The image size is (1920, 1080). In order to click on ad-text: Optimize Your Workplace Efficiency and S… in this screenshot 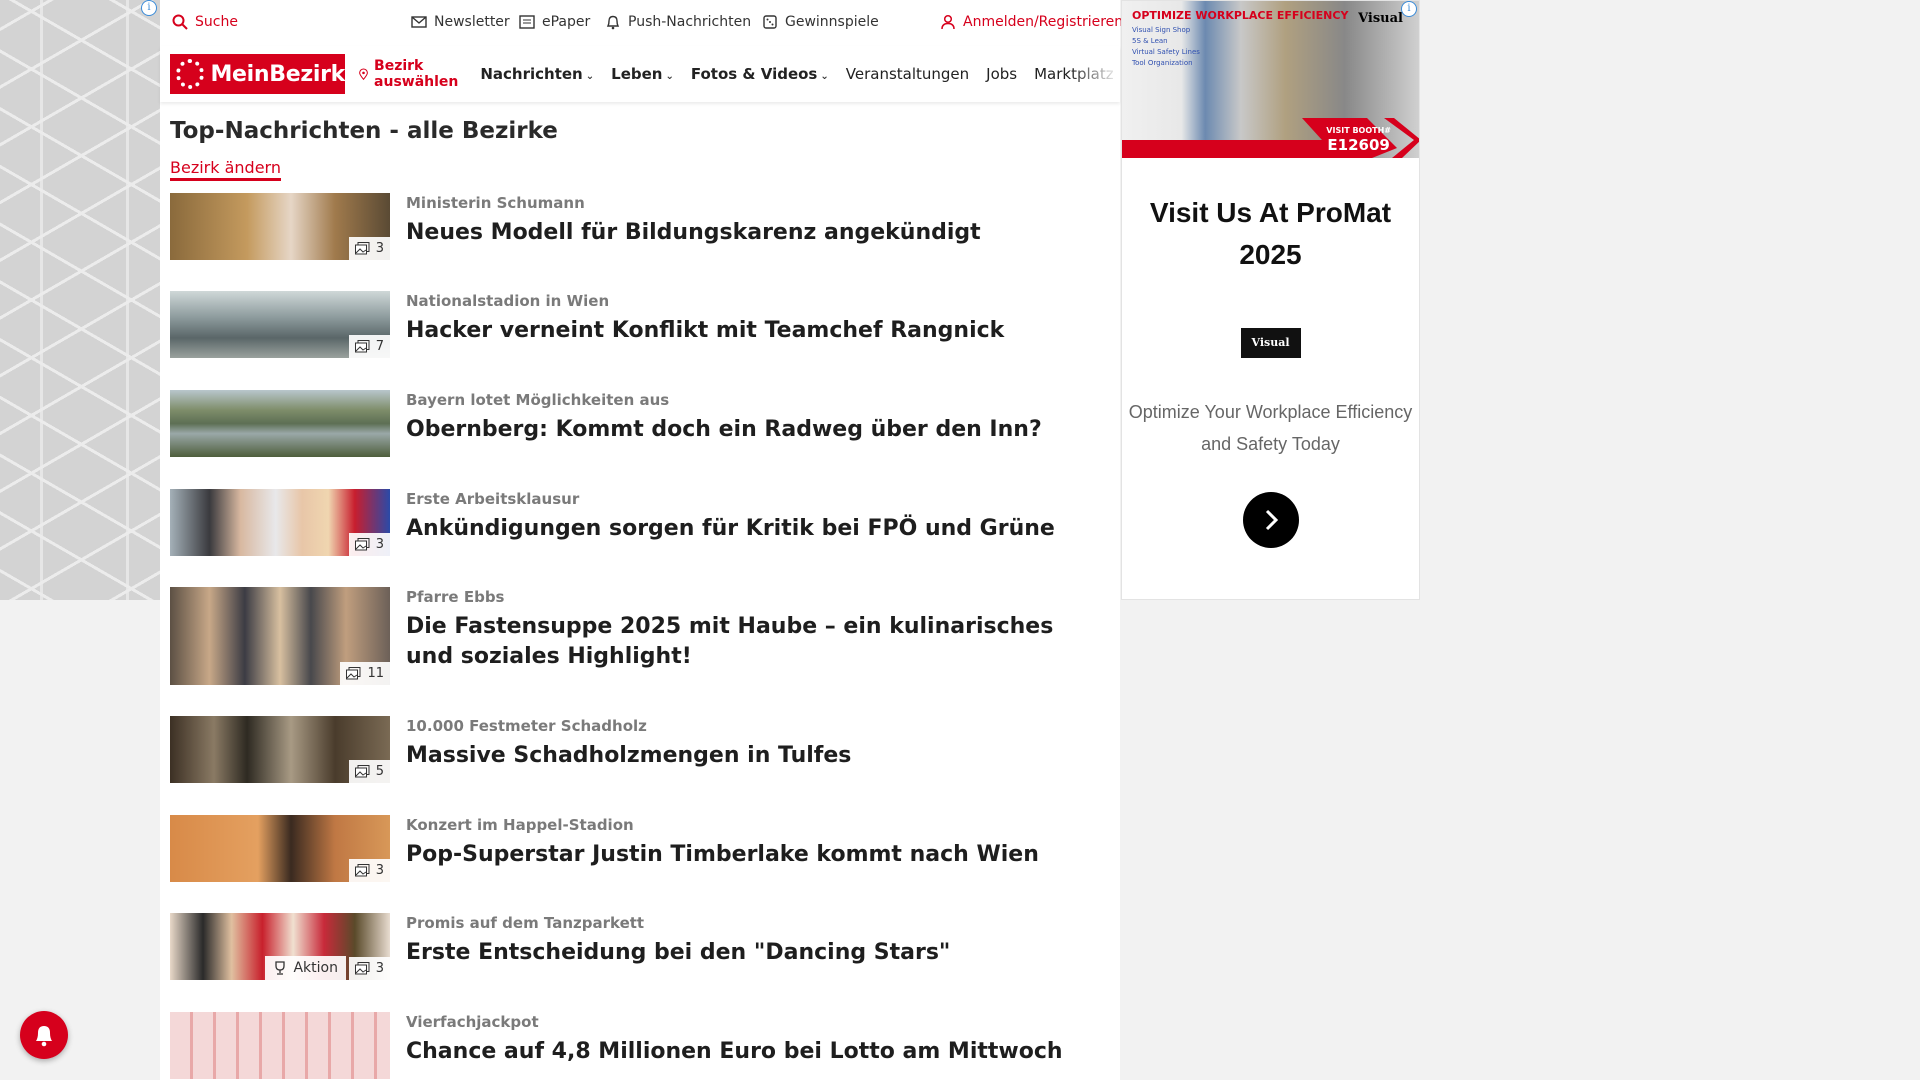, I will do `click(1270, 428)`.